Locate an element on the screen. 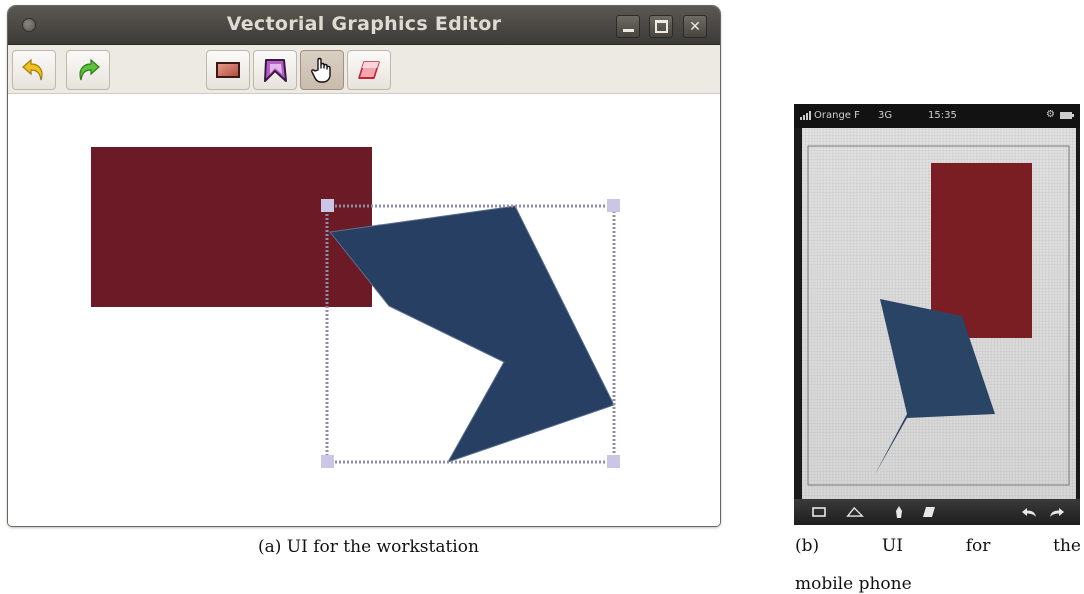 This screenshot has height=594, width=1084. hand-cursor-icon is located at coordinates (321, 70).